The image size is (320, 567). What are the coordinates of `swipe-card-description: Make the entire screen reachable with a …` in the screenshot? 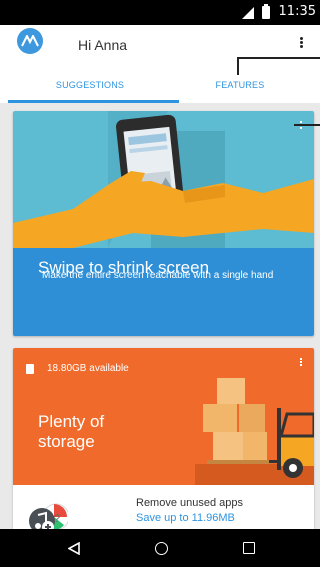 It's located at (158, 275).